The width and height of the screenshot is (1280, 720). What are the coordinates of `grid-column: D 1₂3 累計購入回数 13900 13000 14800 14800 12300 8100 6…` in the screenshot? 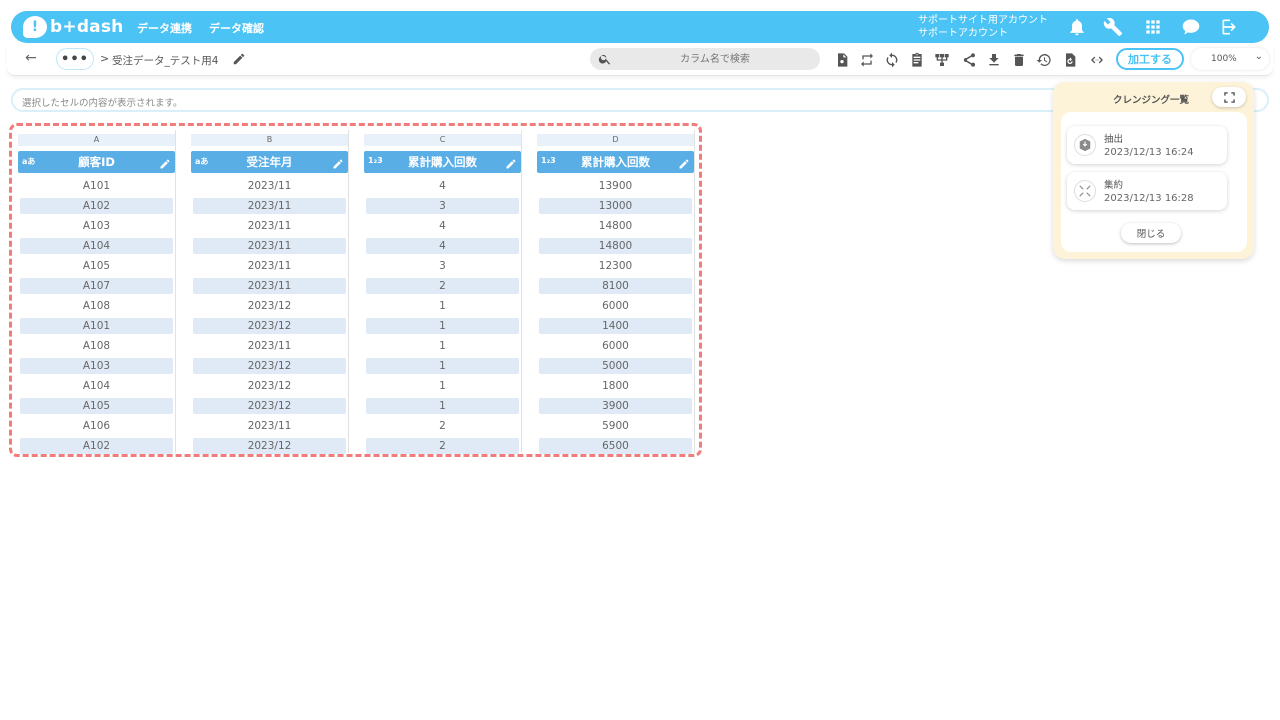 It's located at (613, 292).